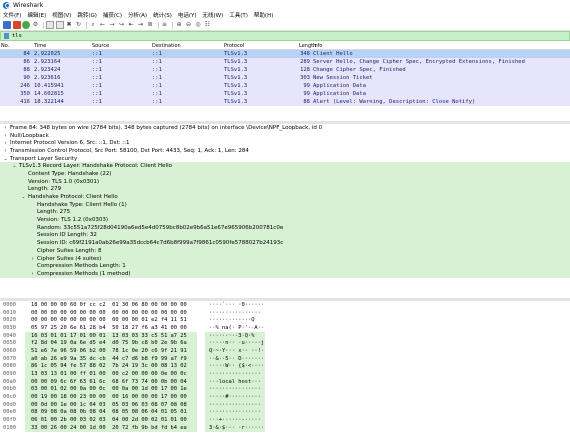 The image size is (570, 438). Describe the element at coordinates (285, 266) in the screenshot. I see `detail-tree-item: Compression Methods Length: 1` at that location.